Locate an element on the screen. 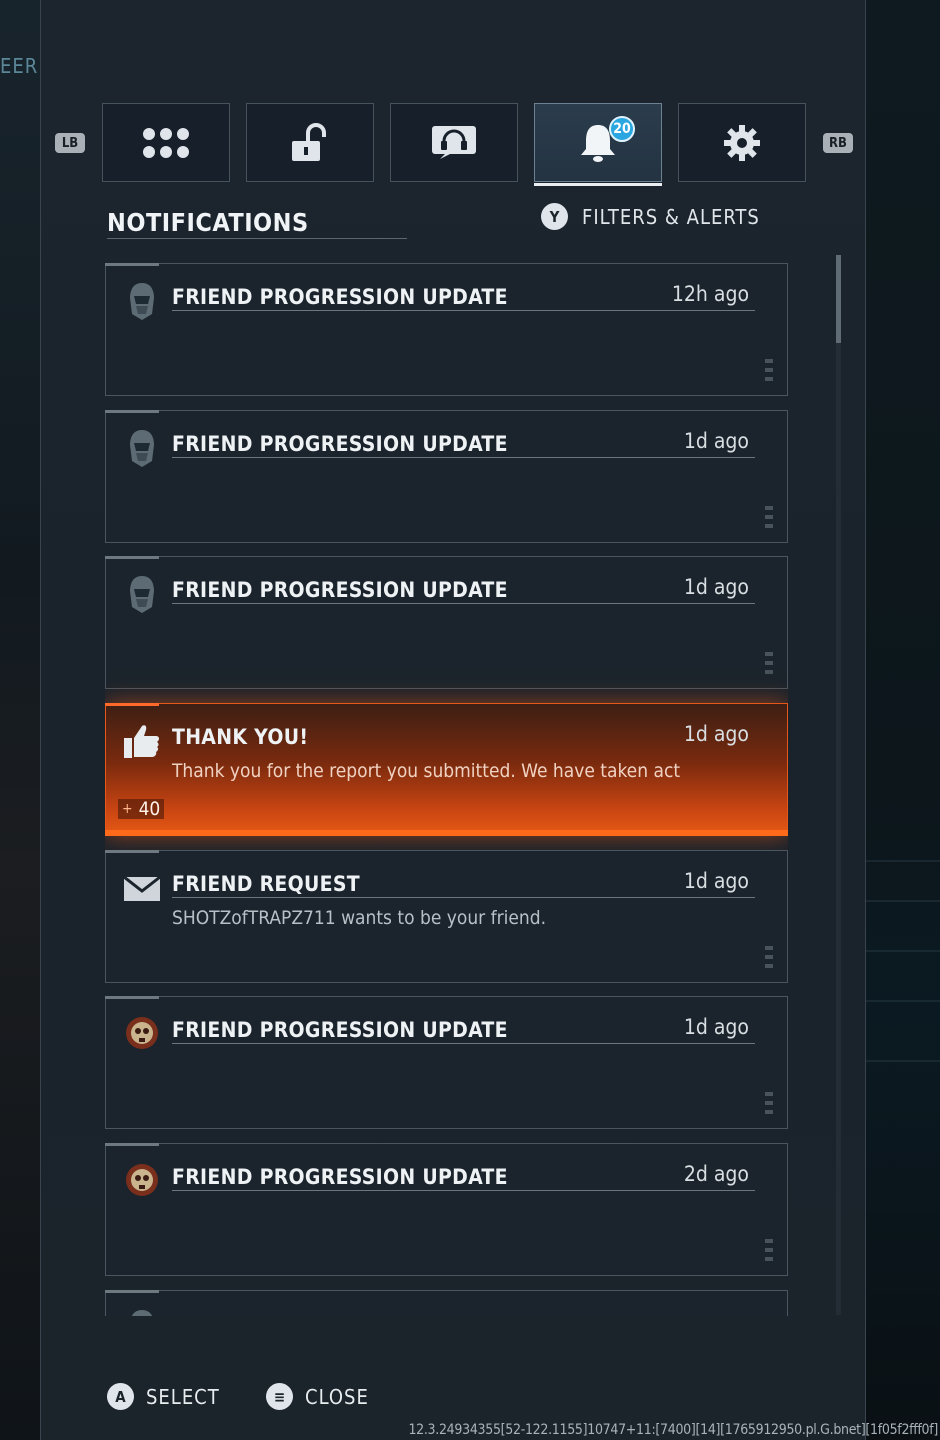 This screenshot has width=940, height=1440. list-scrollbar is located at coordinates (838, 785).